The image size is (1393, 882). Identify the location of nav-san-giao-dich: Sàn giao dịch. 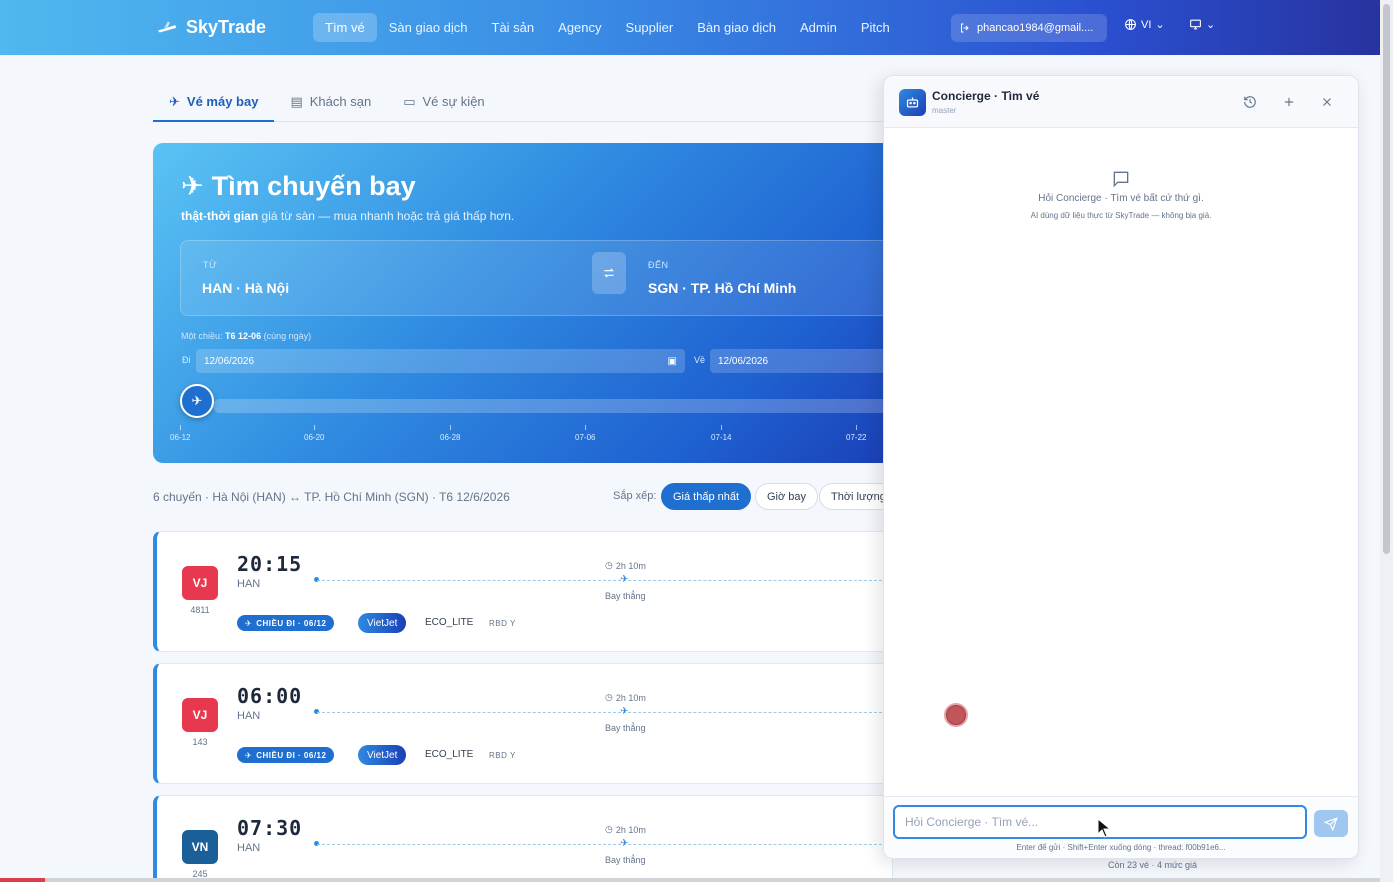
(428, 27).